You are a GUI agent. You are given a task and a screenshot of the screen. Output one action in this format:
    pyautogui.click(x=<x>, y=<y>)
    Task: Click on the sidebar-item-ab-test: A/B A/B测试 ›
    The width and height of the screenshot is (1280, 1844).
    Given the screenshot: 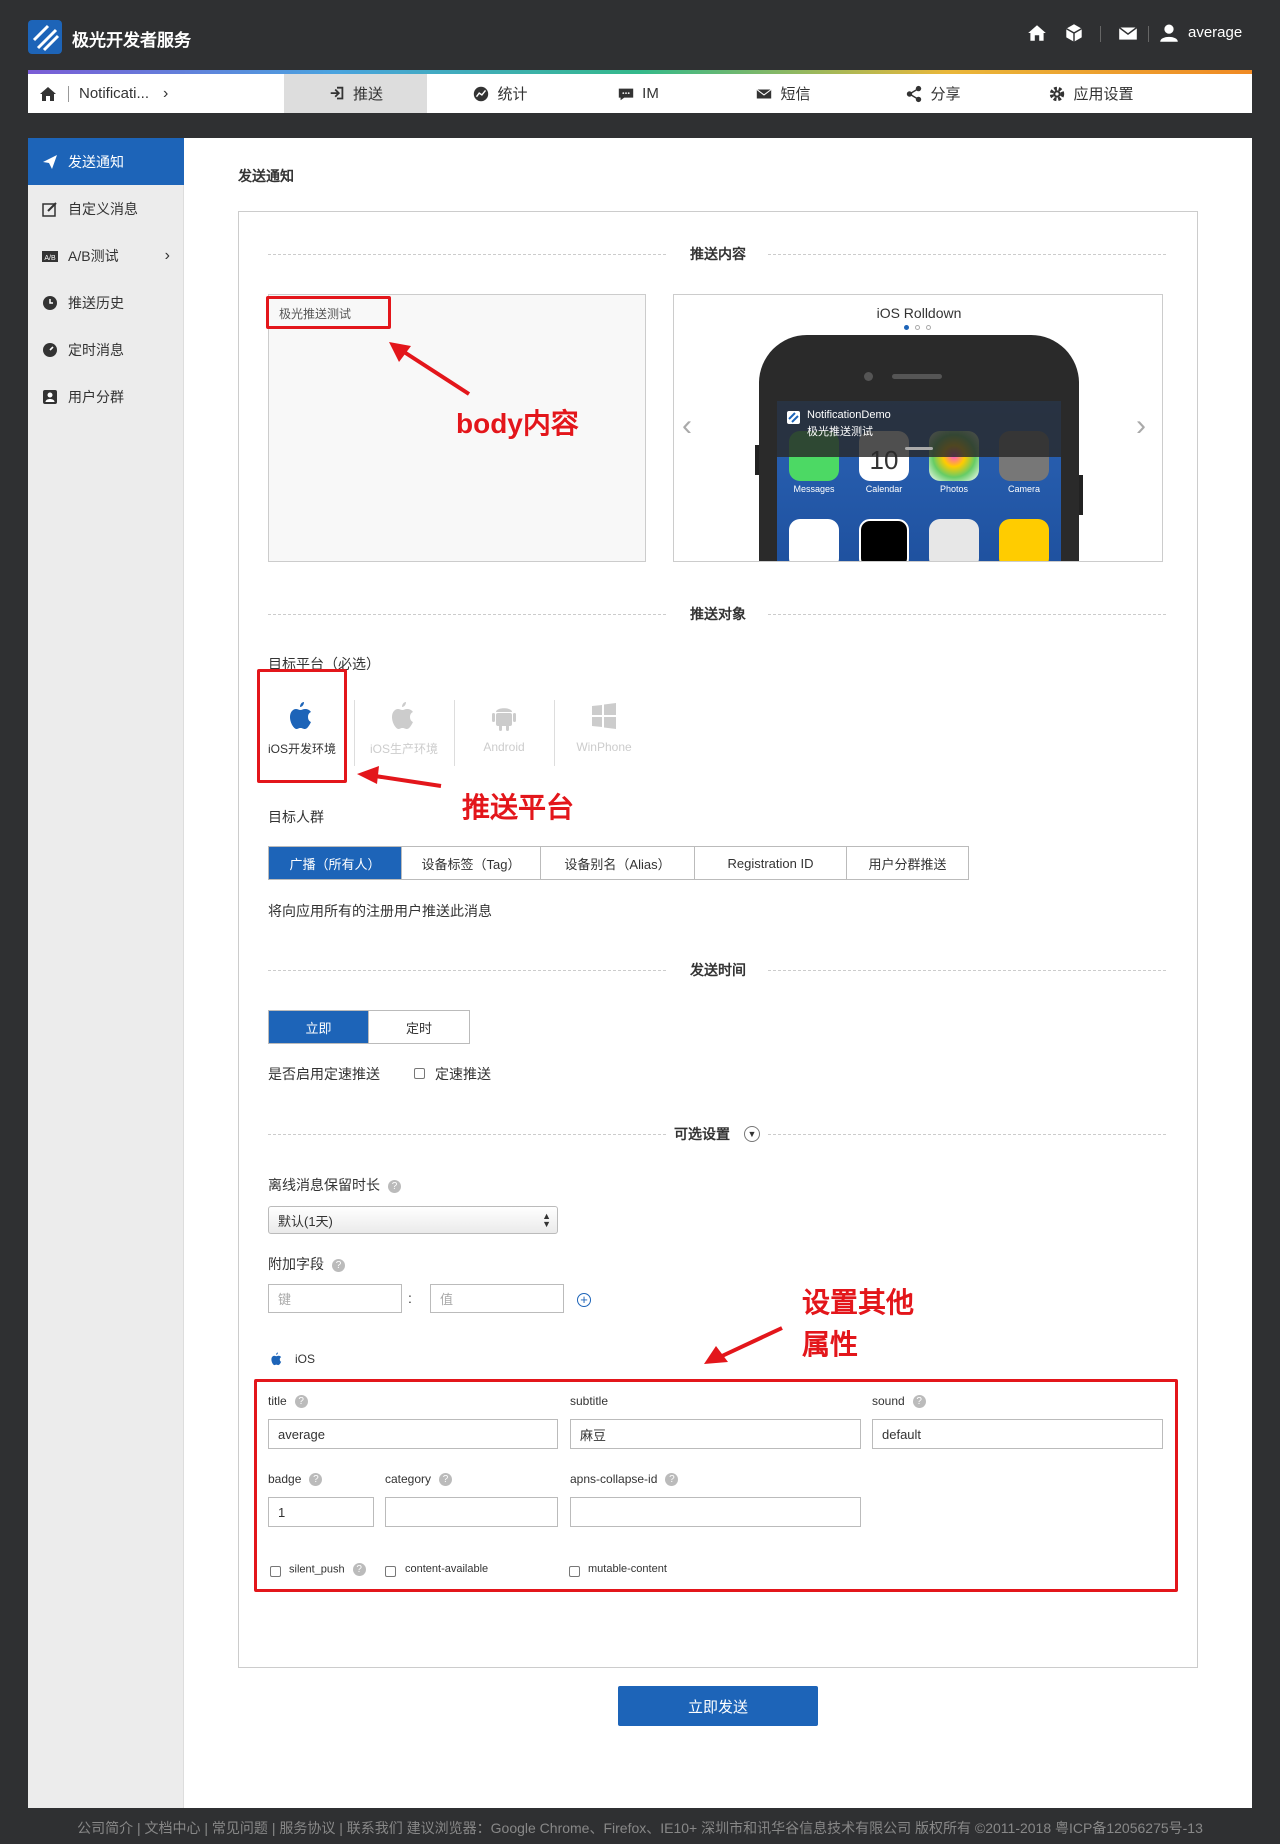 What is the action you would take?
    pyautogui.click(x=106, y=255)
    